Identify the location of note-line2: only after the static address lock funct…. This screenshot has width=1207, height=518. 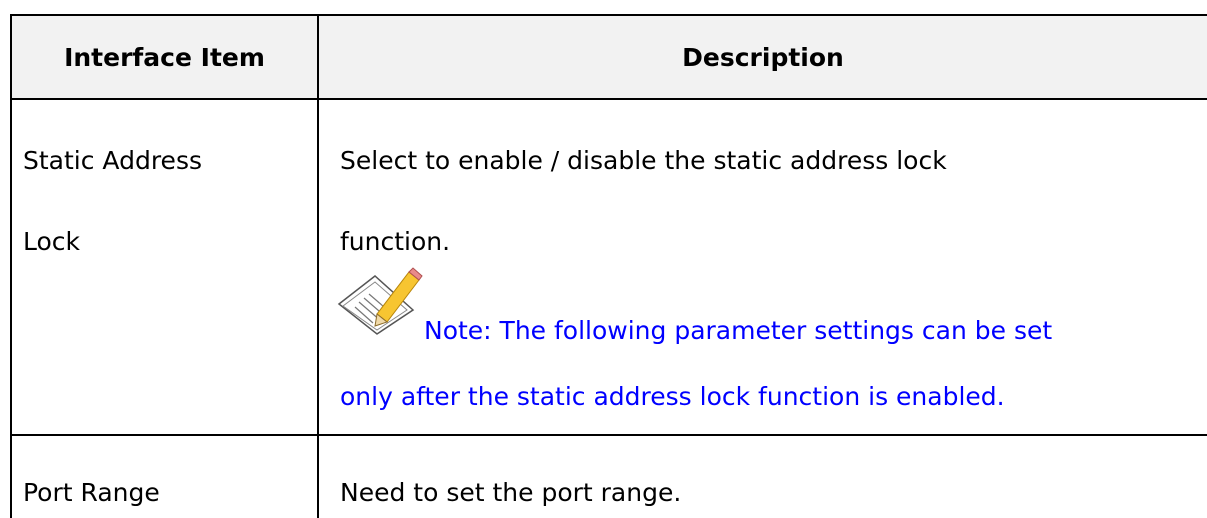
(672, 396).